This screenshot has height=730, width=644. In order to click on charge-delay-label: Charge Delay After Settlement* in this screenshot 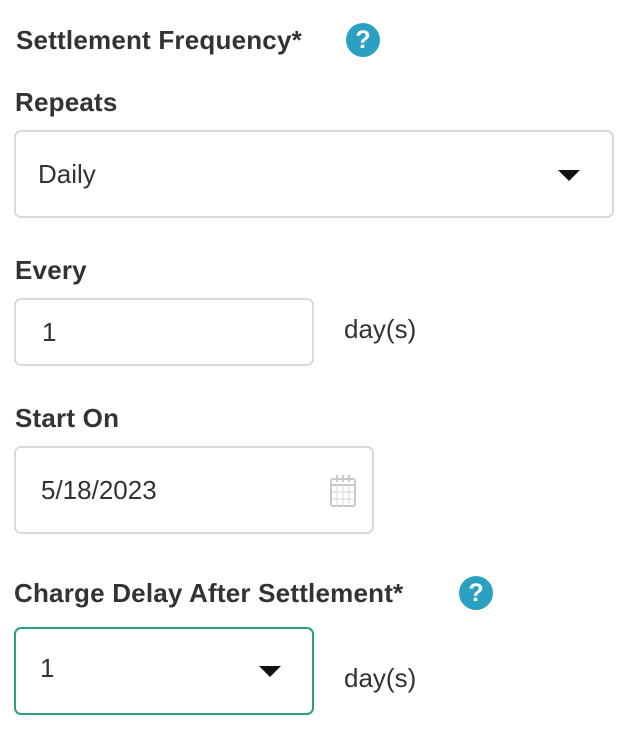, I will do `click(209, 593)`.